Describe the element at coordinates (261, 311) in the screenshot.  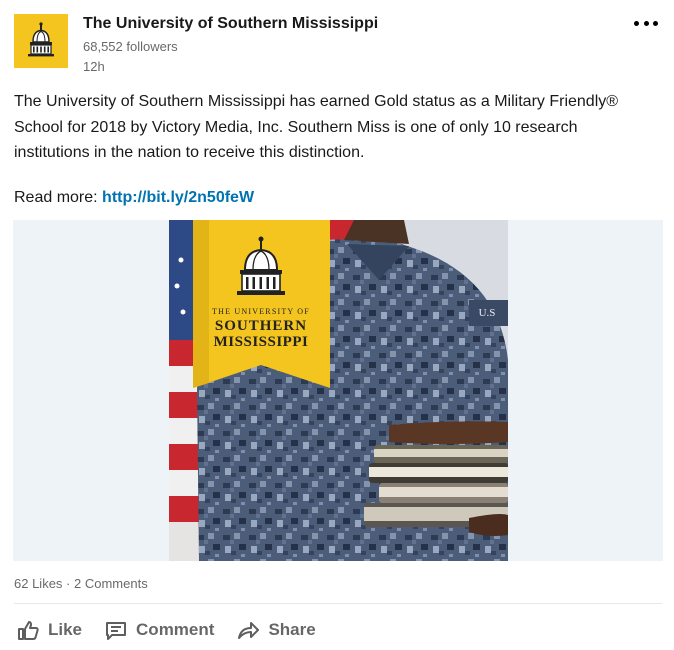
I see `banner-text-line1: THE UNIVERSITY OF` at that location.